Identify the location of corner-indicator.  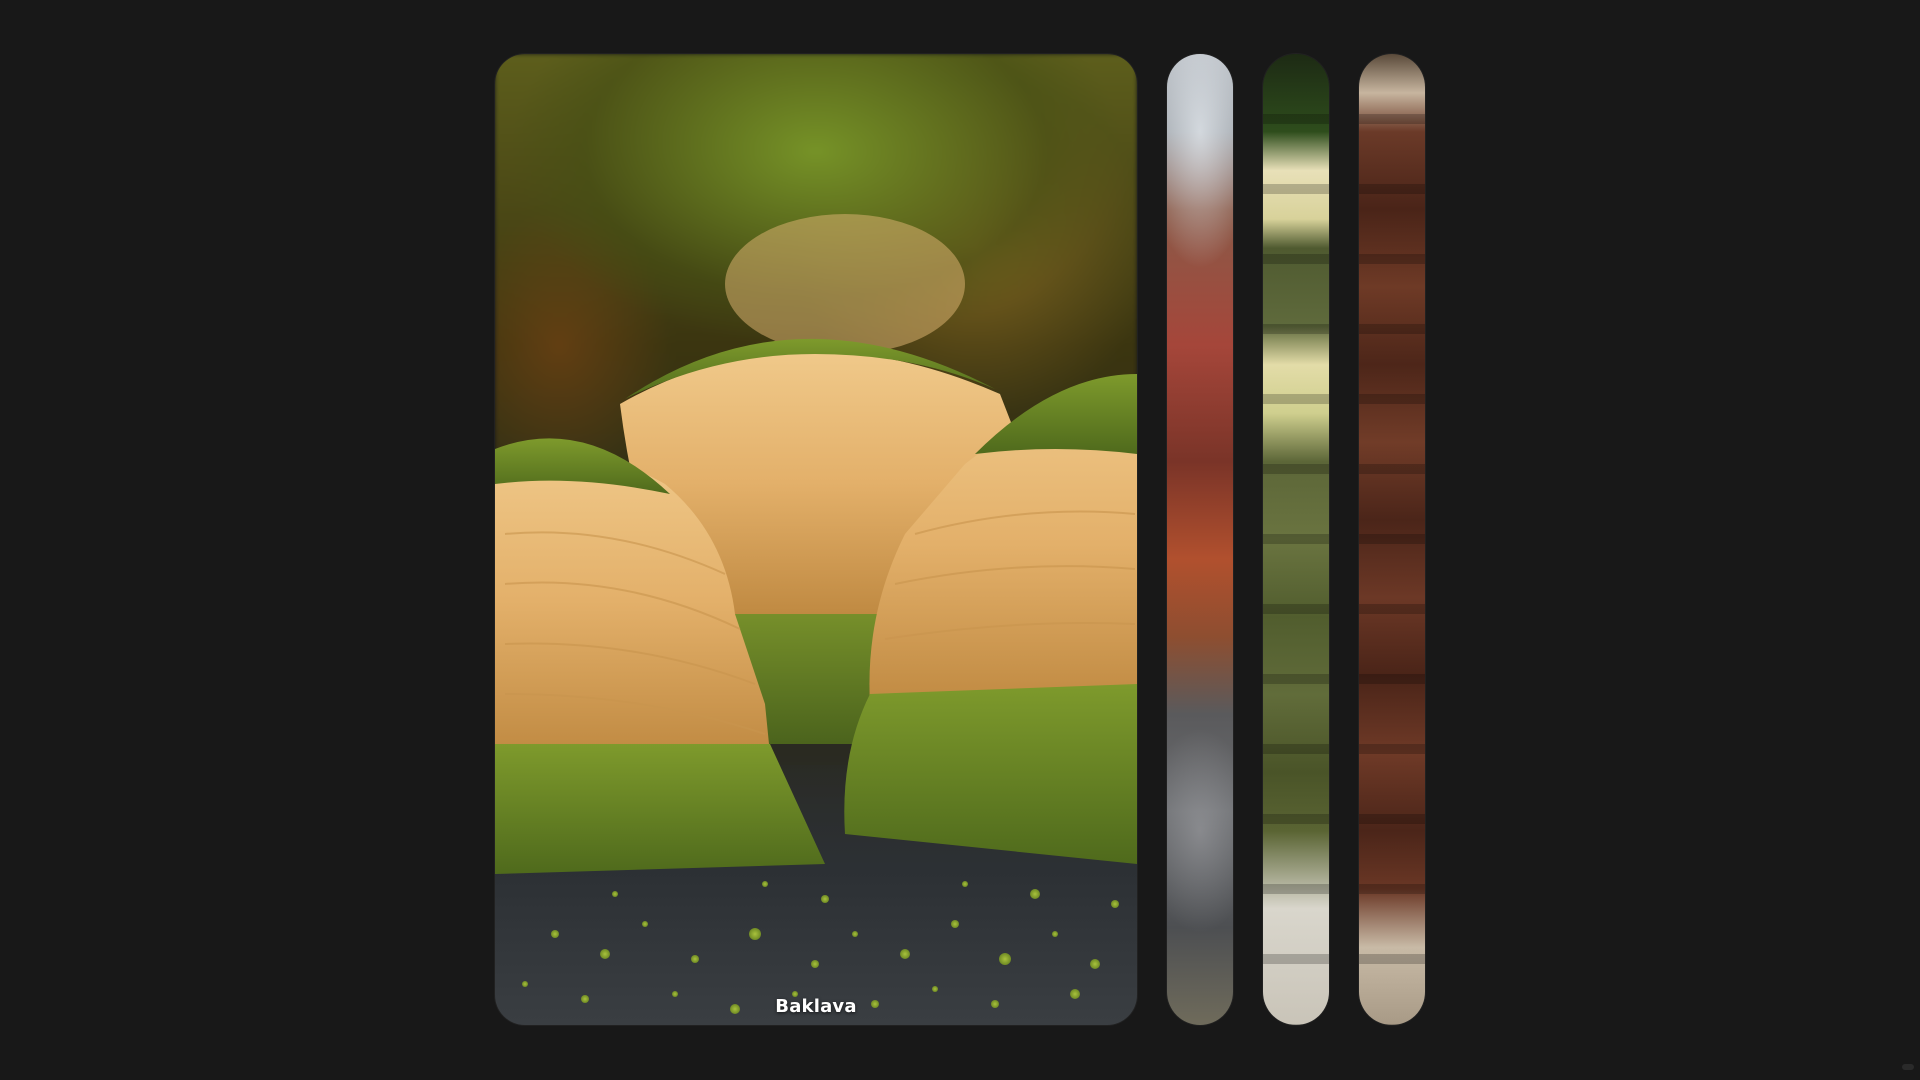
(1908, 1067).